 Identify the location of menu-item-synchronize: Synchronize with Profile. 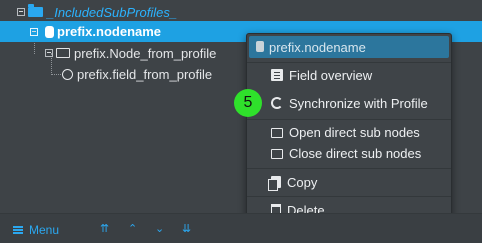
(349, 103).